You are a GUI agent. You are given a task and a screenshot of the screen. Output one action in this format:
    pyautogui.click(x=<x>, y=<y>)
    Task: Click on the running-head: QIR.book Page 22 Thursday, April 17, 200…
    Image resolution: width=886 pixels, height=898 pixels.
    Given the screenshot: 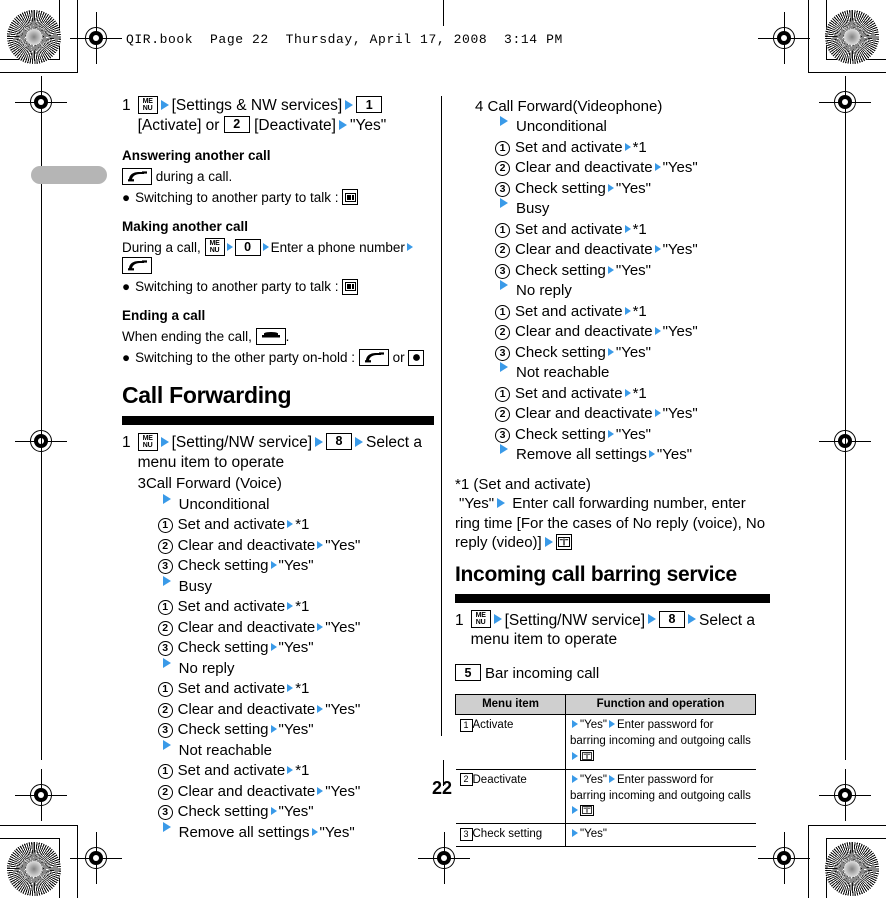 What is the action you would take?
    pyautogui.click(x=344, y=39)
    